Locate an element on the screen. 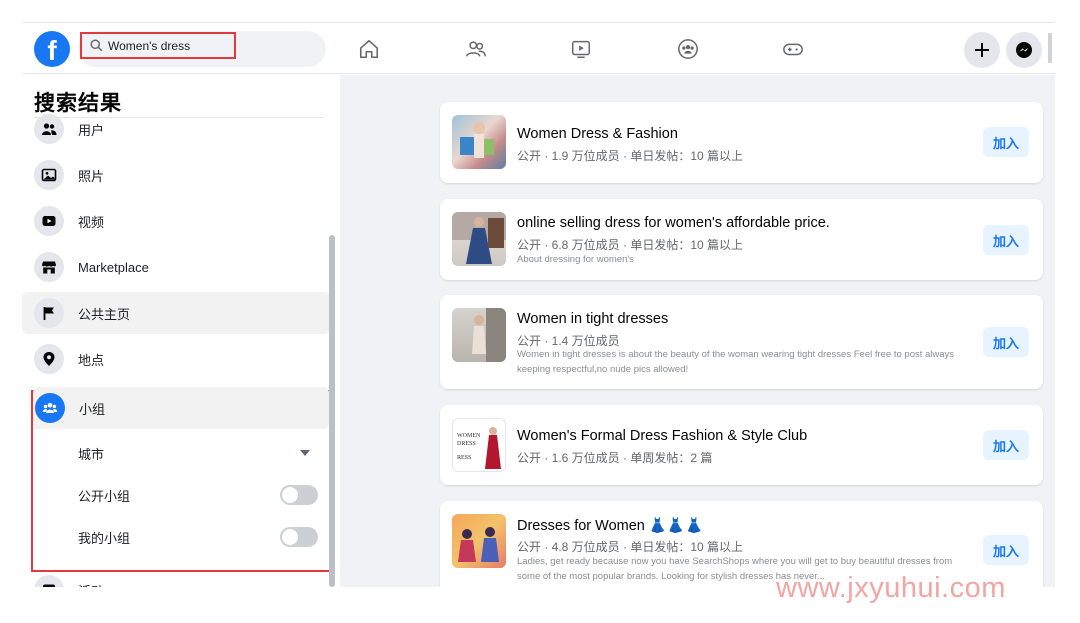 The width and height of the screenshot is (1080, 623). group-meta: 公开 · 6.8 万位成员 · 单日发帖：10 篇以上 is located at coordinates (630, 245).